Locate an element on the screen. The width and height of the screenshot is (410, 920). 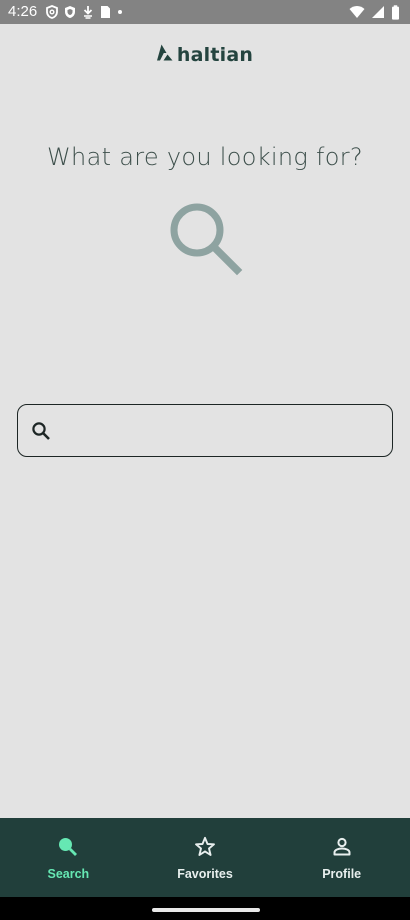
person-icon is located at coordinates (342, 847).